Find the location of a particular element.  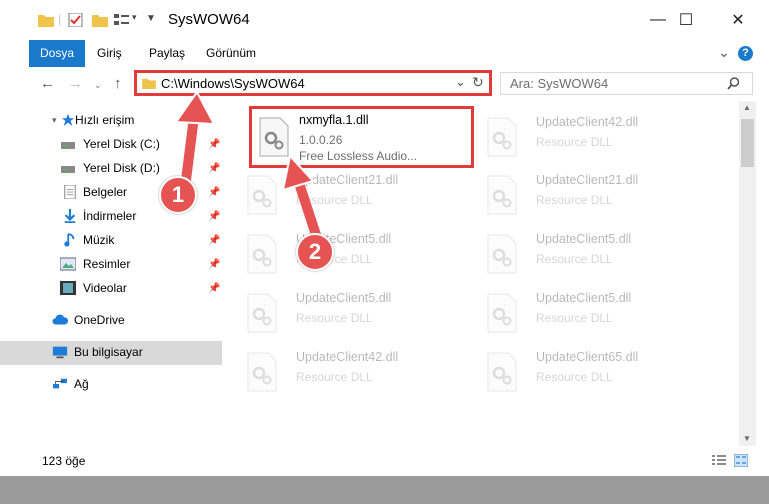

step-marker-1: 1 is located at coordinates (178, 195).